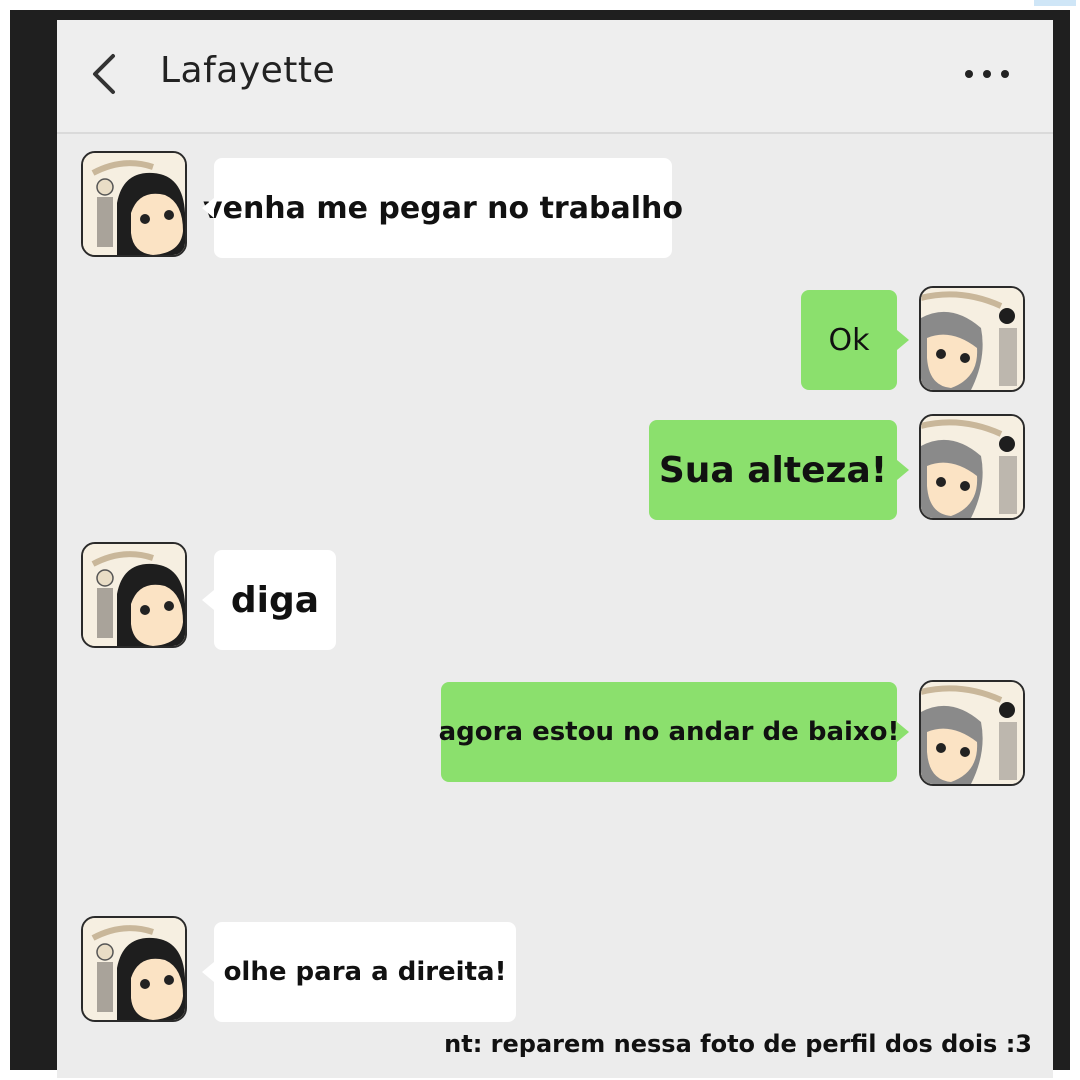 The width and height of the screenshot is (1080, 1080). What do you see at coordinates (359, 972) in the screenshot?
I see `message-bubble: olhe para a direita!` at bounding box center [359, 972].